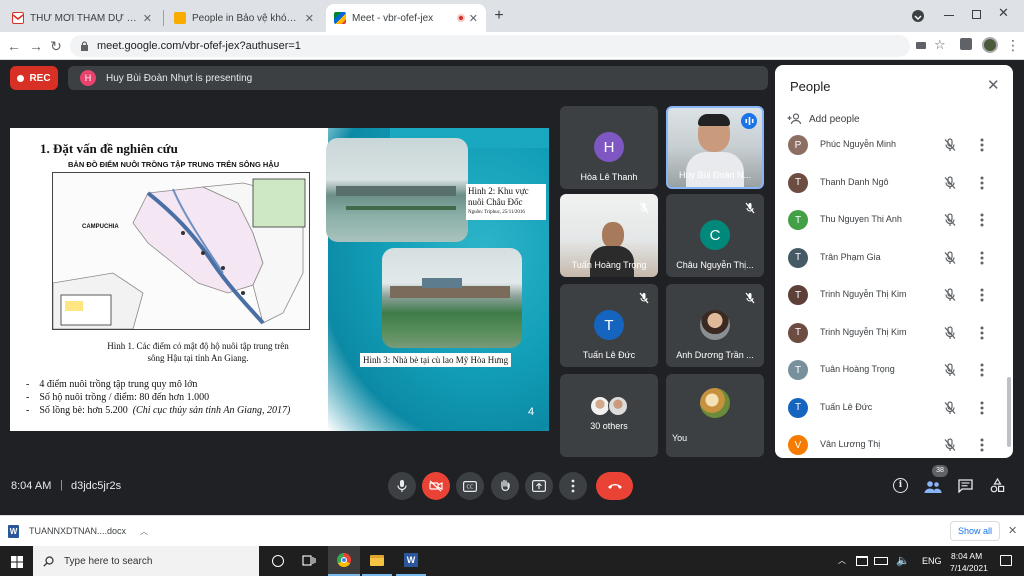 The image size is (1024, 576). I want to click on bullet-item: - 4 điểm nuôi trồng tập trung quy mô lớn, so click(112, 384).